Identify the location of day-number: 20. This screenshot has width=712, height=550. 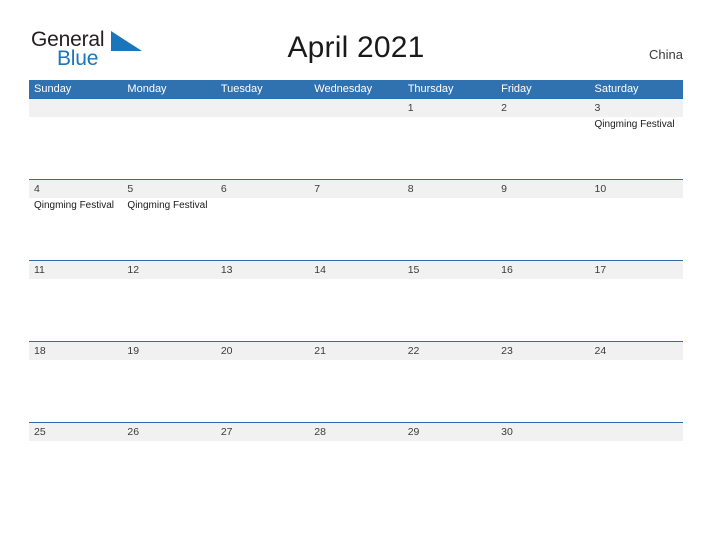
(226, 351).